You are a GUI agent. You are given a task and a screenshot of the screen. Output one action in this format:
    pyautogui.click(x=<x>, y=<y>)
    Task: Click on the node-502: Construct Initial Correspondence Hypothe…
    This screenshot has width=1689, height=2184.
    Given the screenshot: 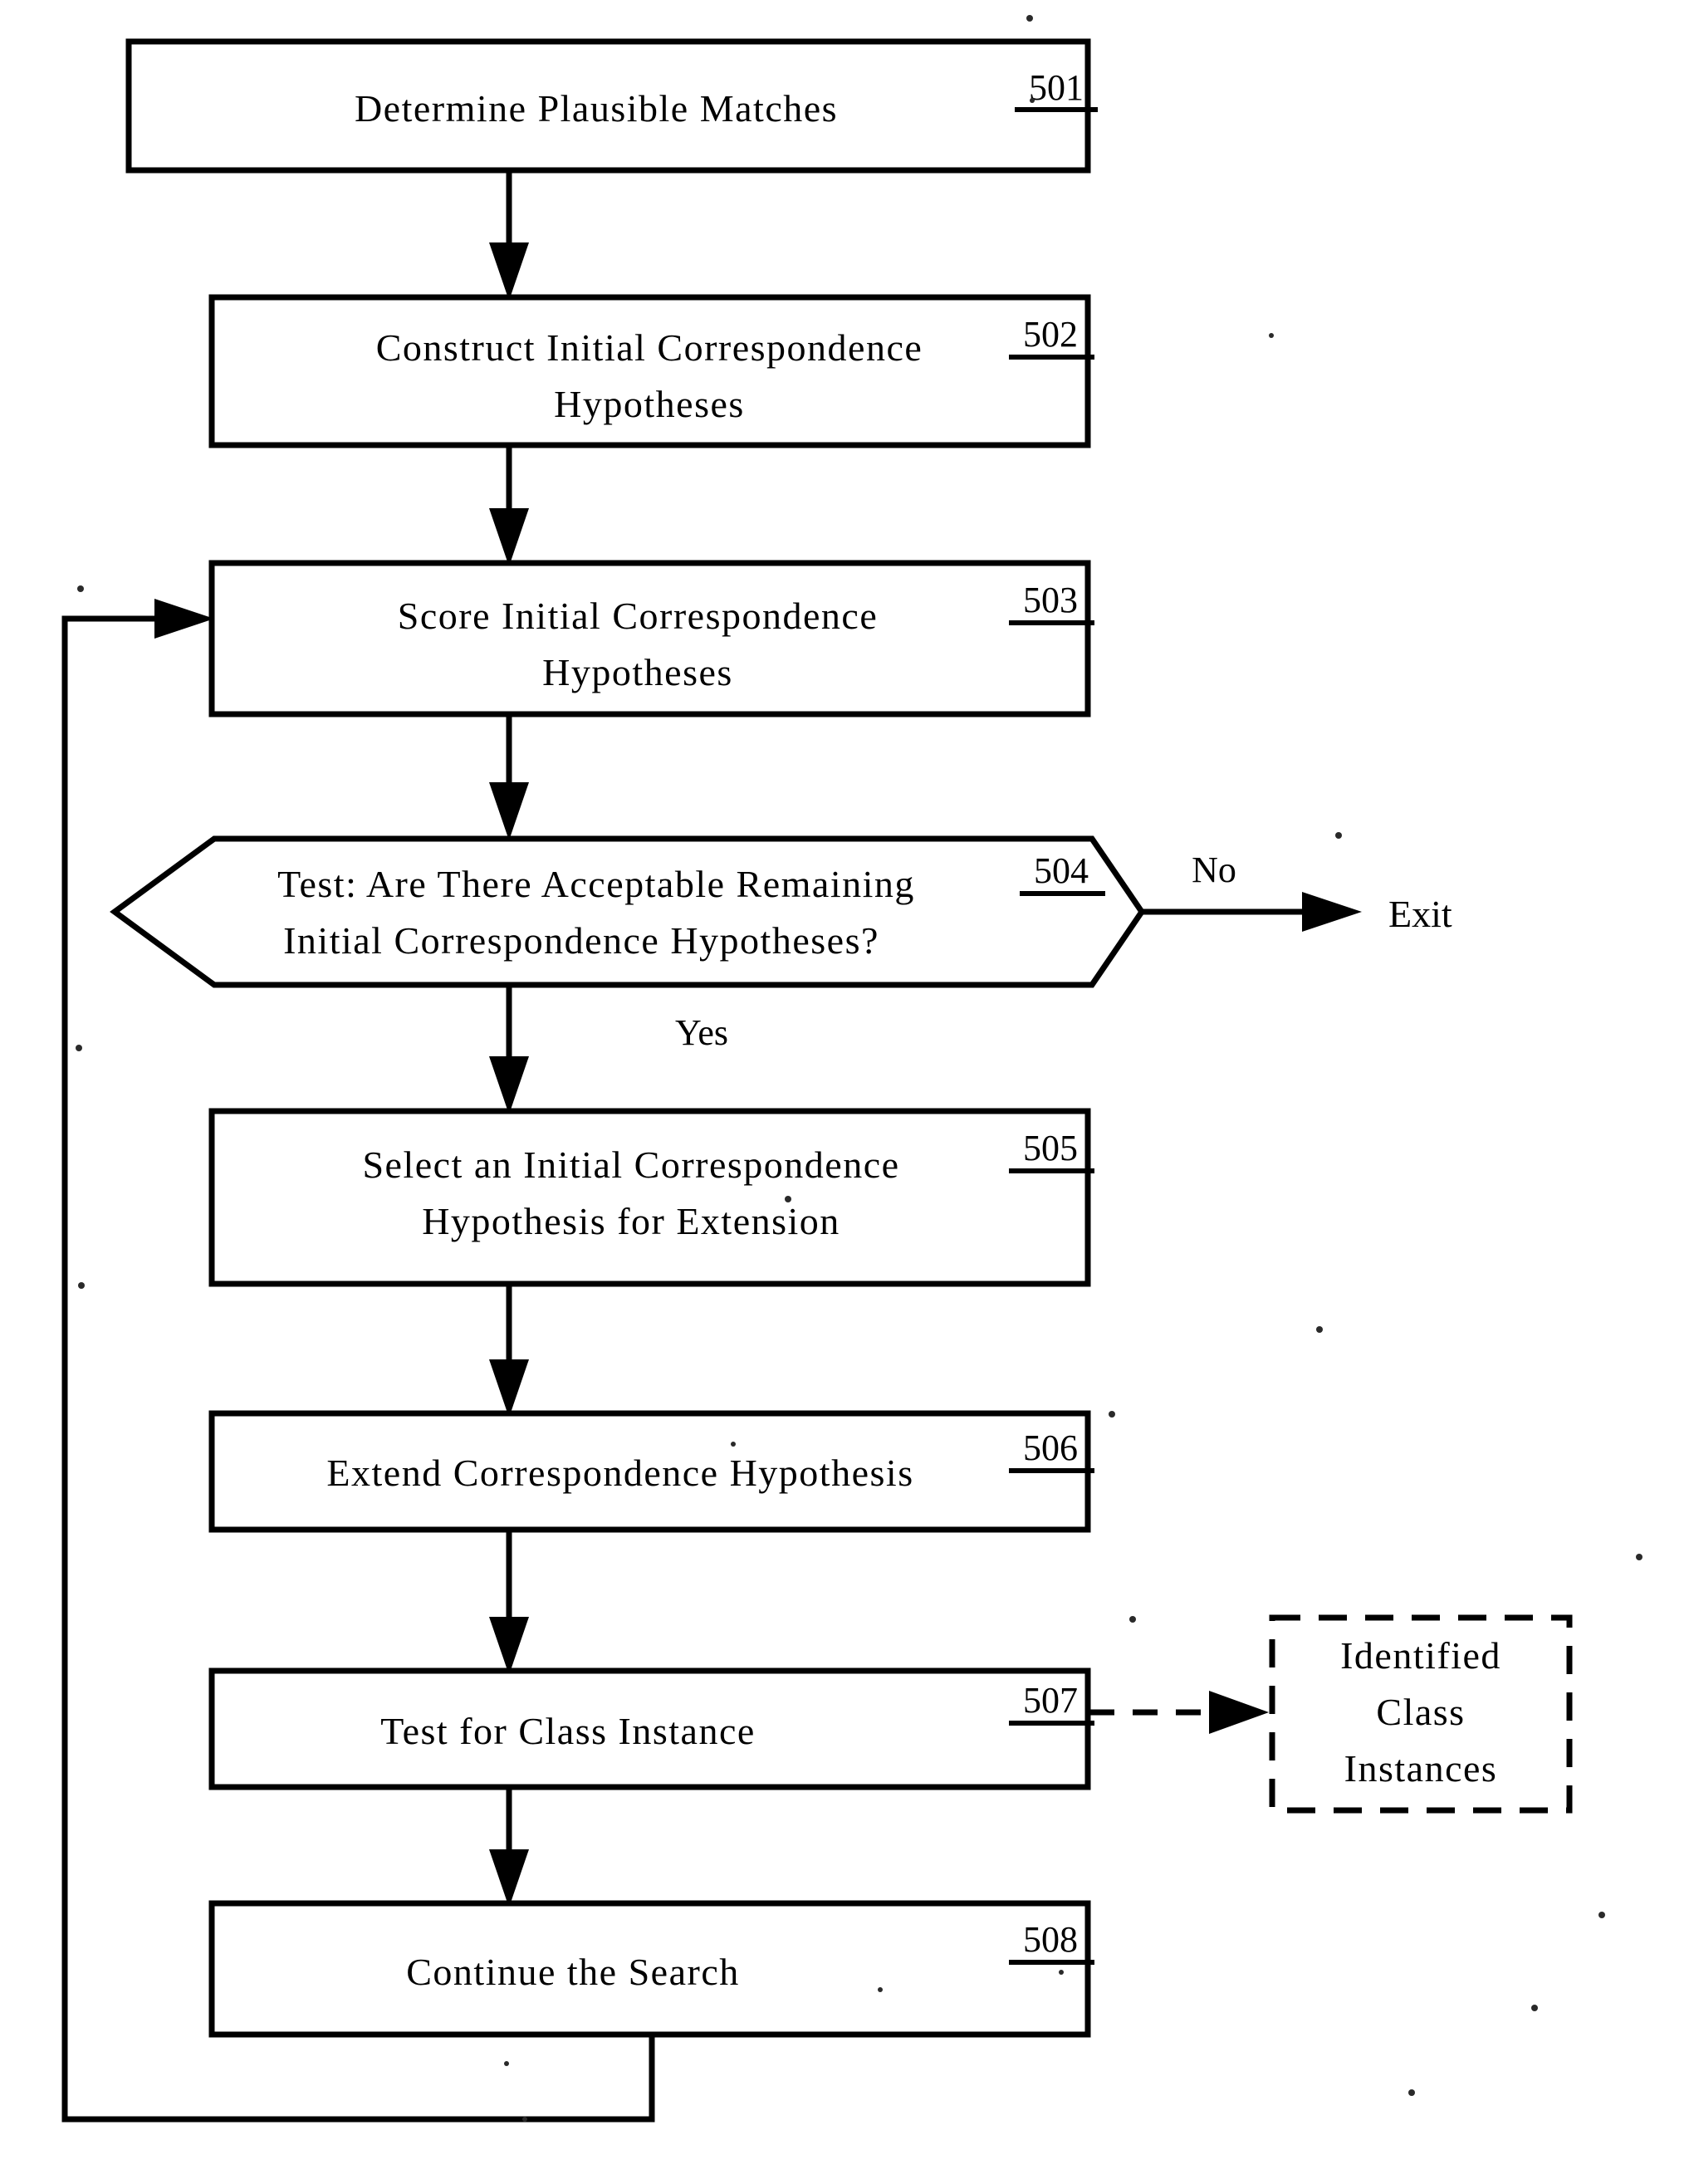 What is the action you would take?
    pyautogui.click(x=651, y=371)
    